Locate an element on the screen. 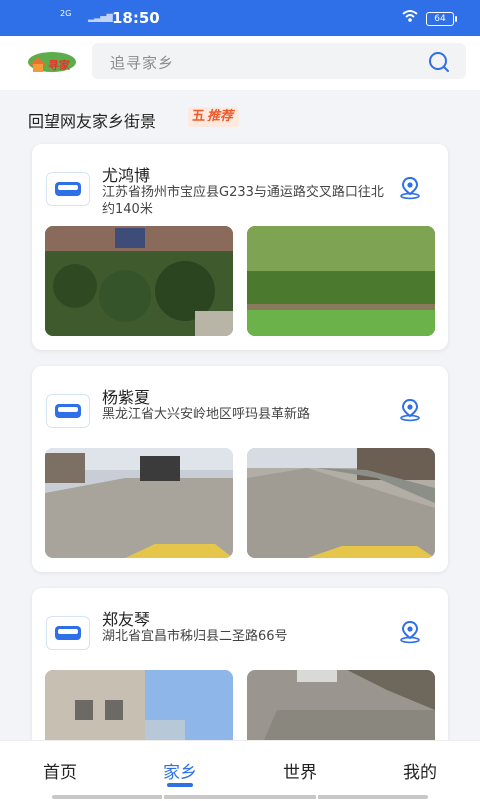 The width and height of the screenshot is (480, 801). app-header: 寻家 追寻家乡 is located at coordinates (240, 63).